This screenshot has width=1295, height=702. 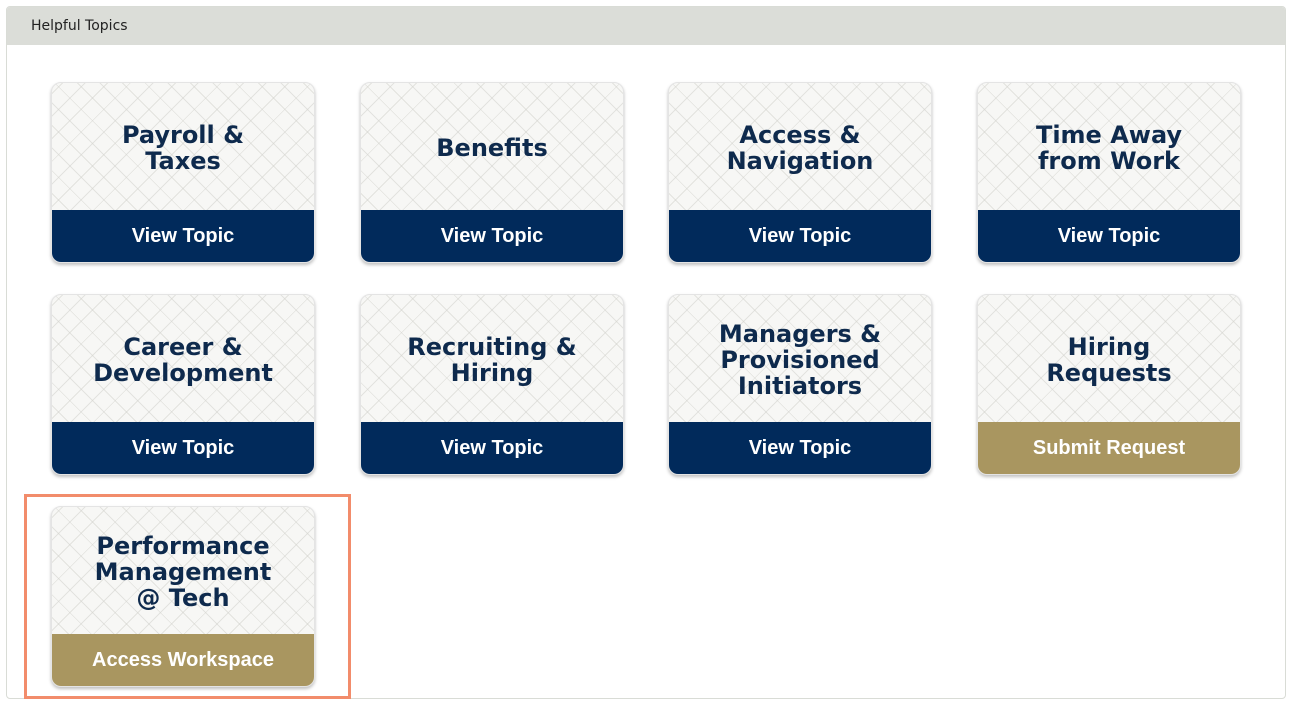 I want to click on access-workspace-button: Access Workspace, so click(x=183, y=660).